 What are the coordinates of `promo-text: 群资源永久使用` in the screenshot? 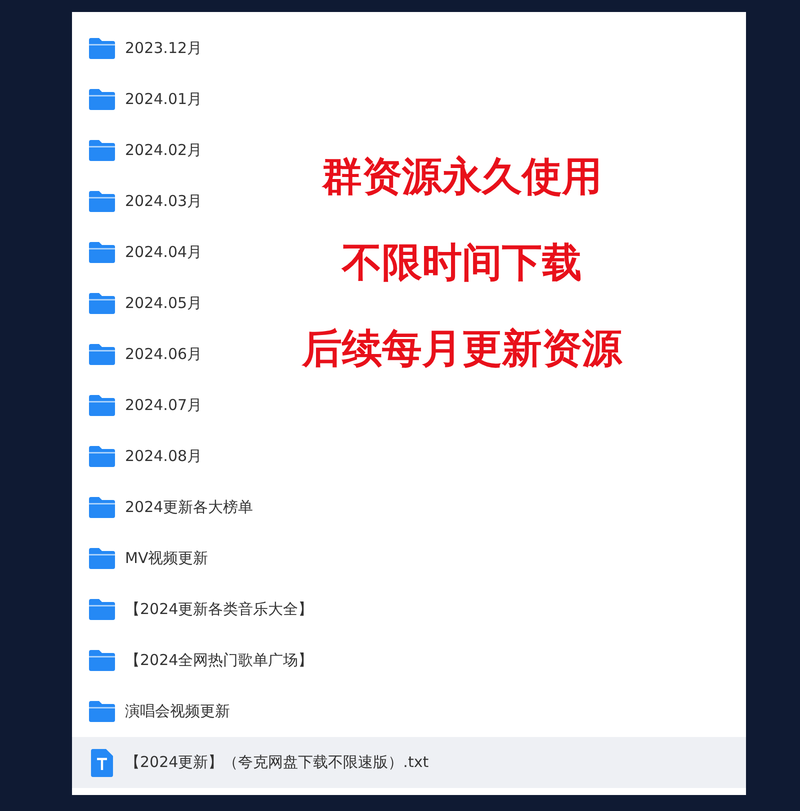 It's located at (462, 177).